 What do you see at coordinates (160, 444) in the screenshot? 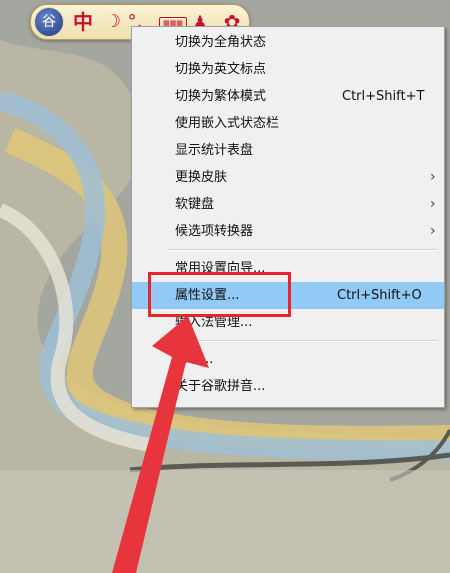
I see `annotation-arrow` at bounding box center [160, 444].